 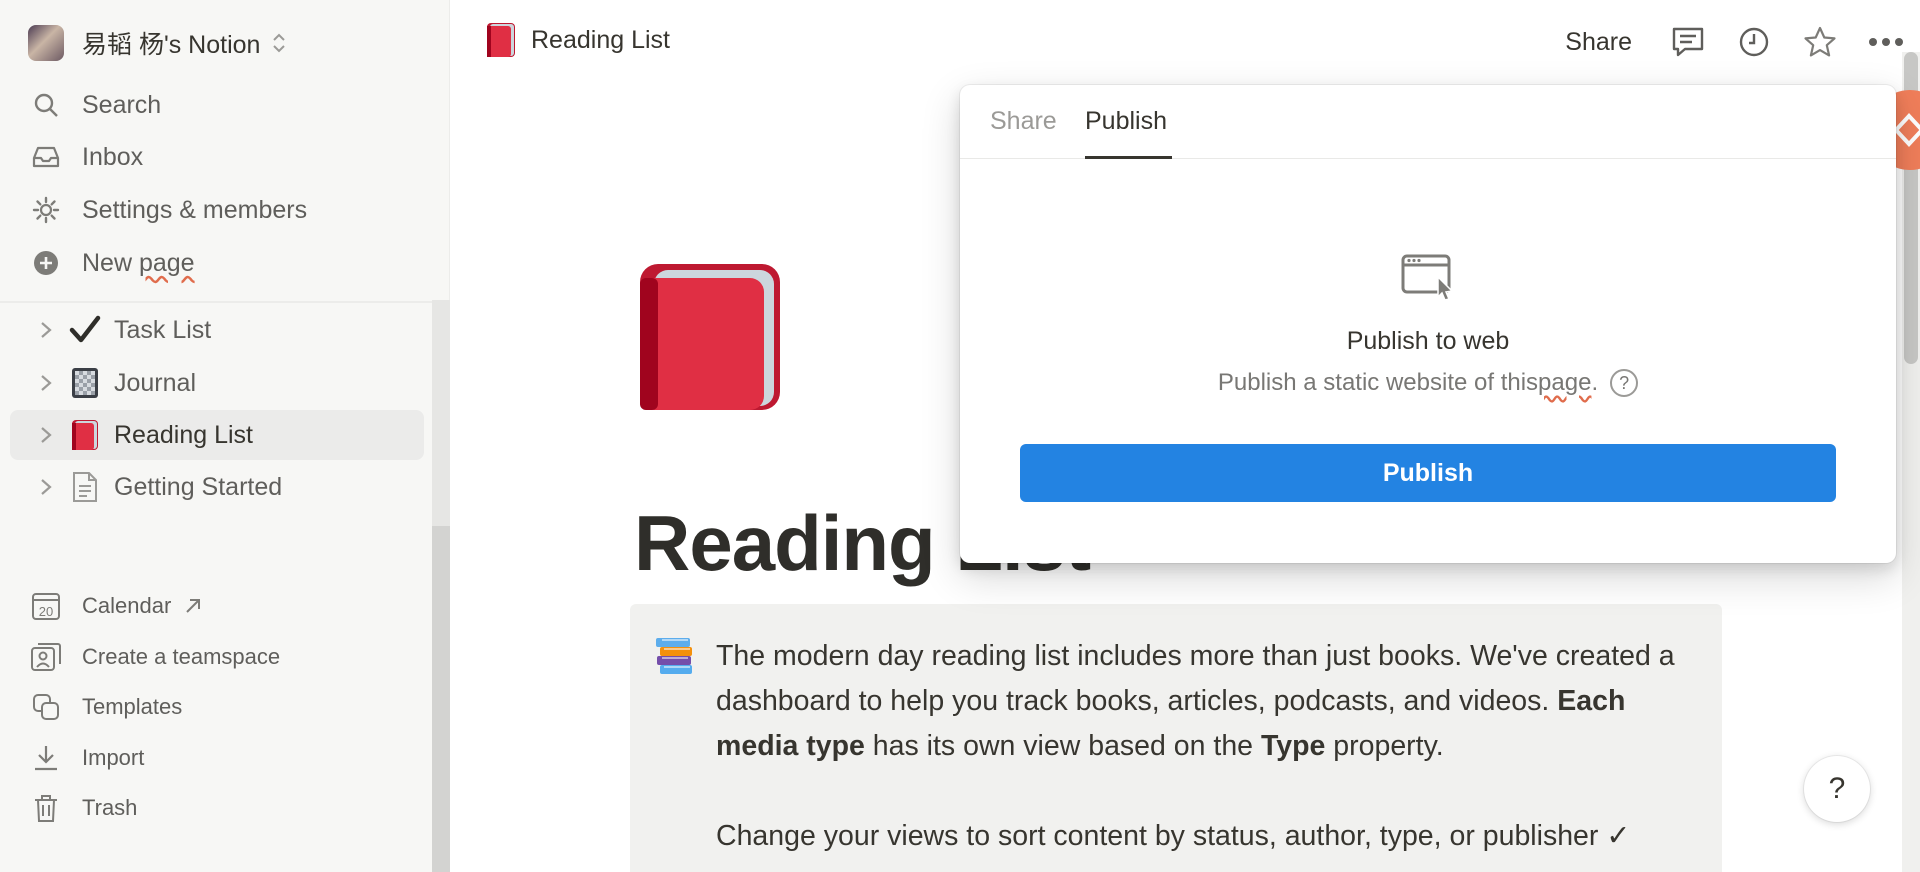 What do you see at coordinates (1911, 462) in the screenshot?
I see `main-scrollbar` at bounding box center [1911, 462].